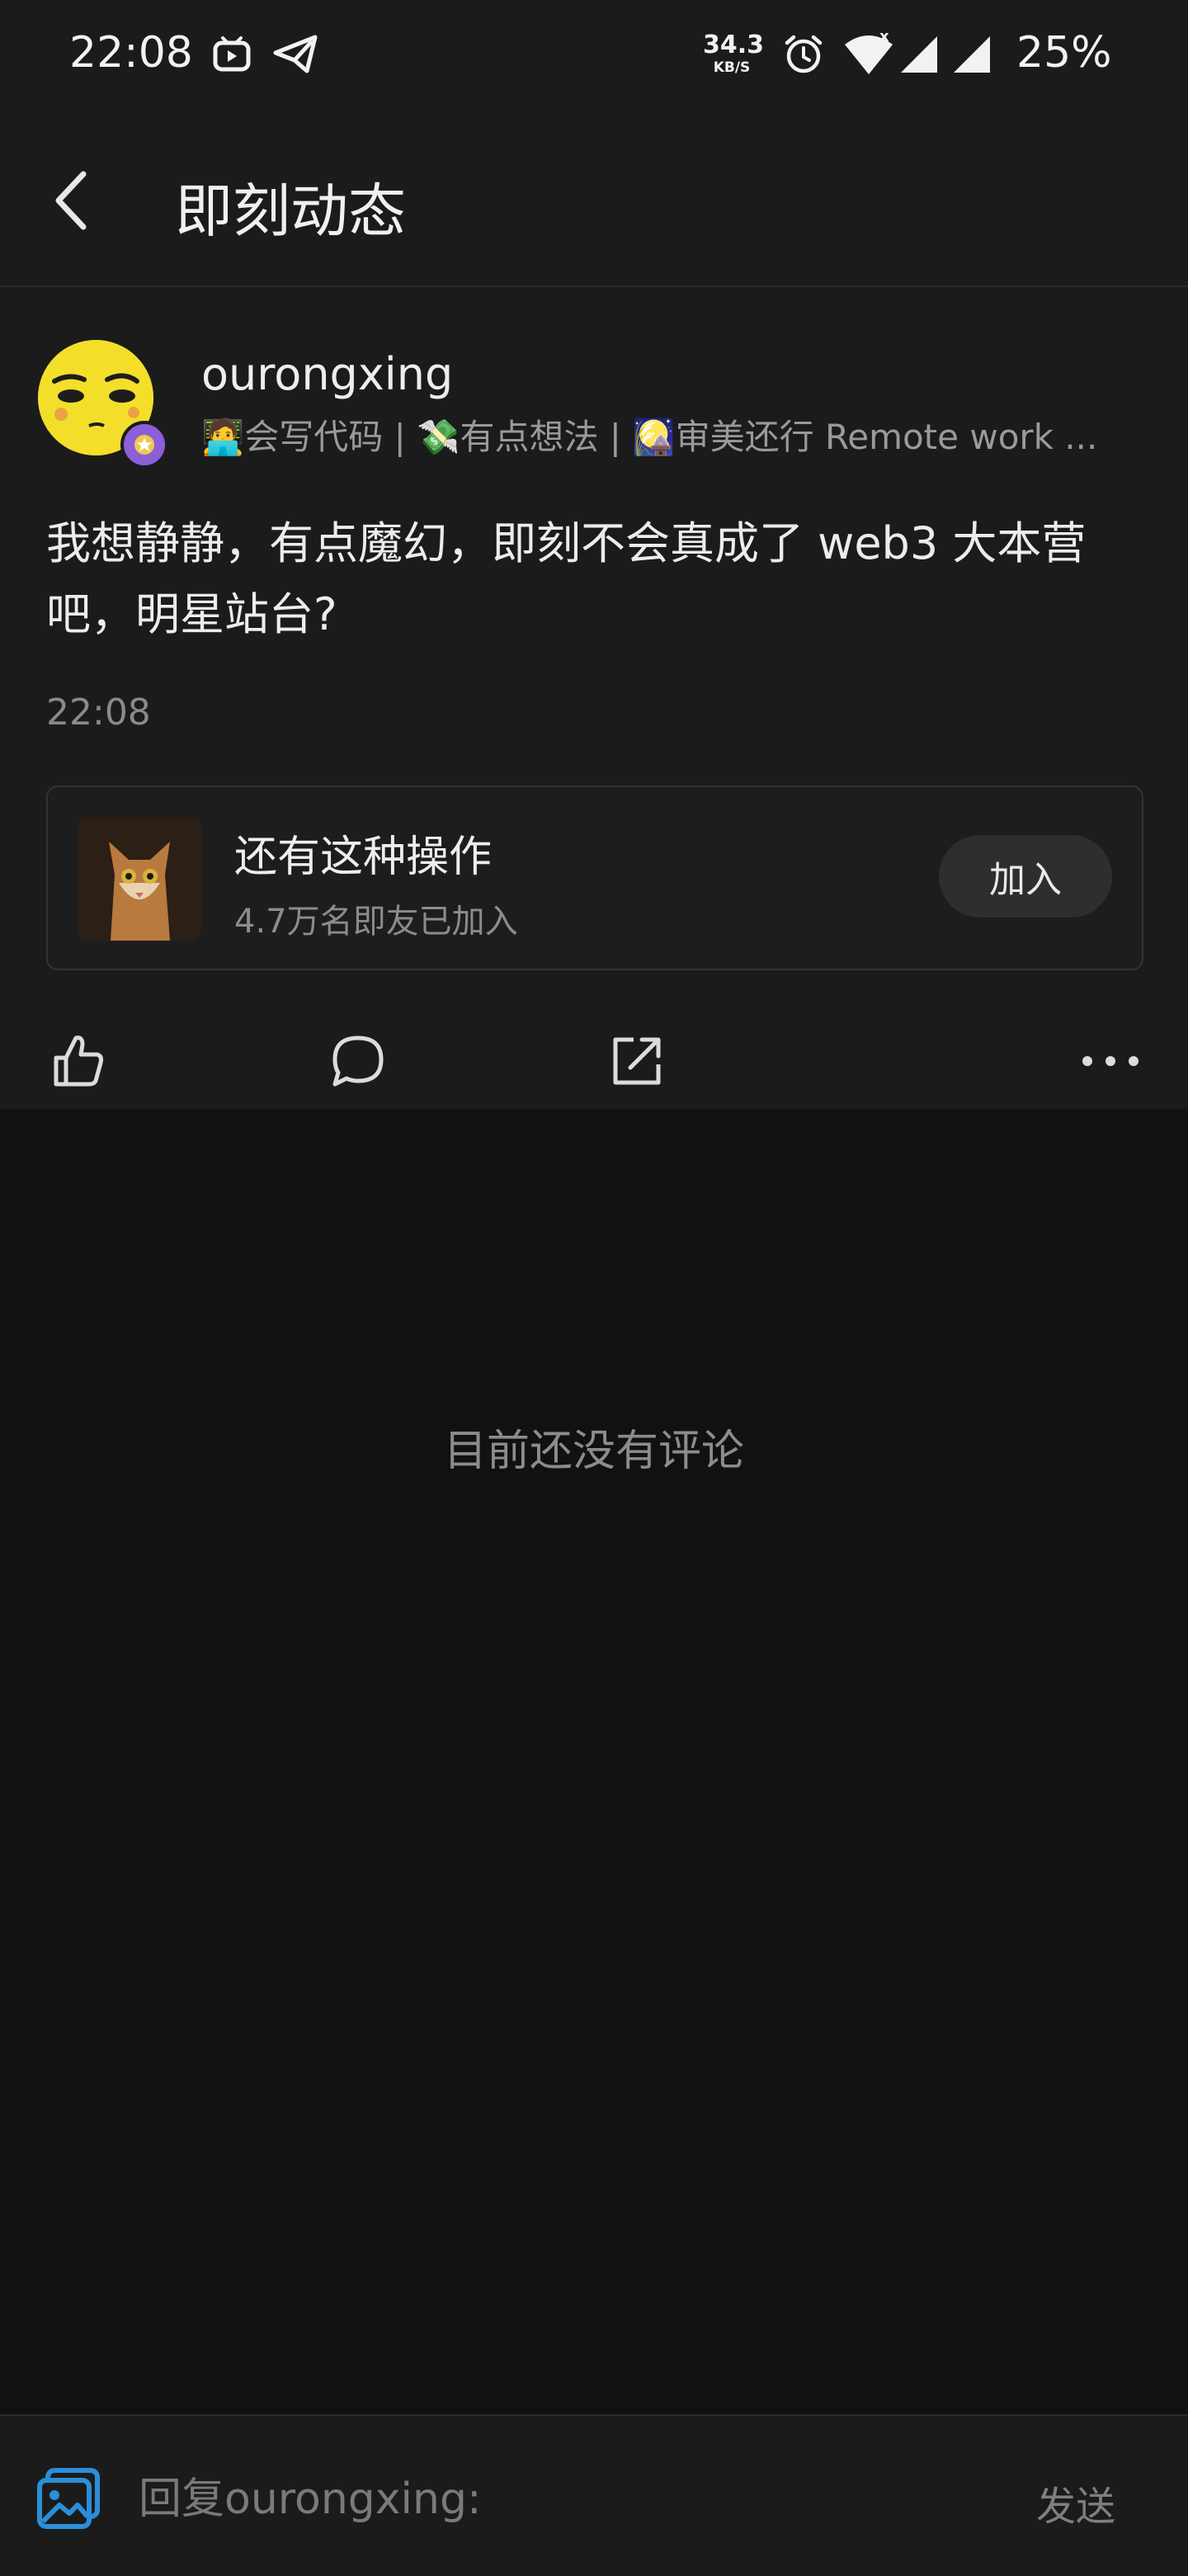 This screenshot has height=2576, width=1188. I want to click on image-icon, so click(68, 2498).